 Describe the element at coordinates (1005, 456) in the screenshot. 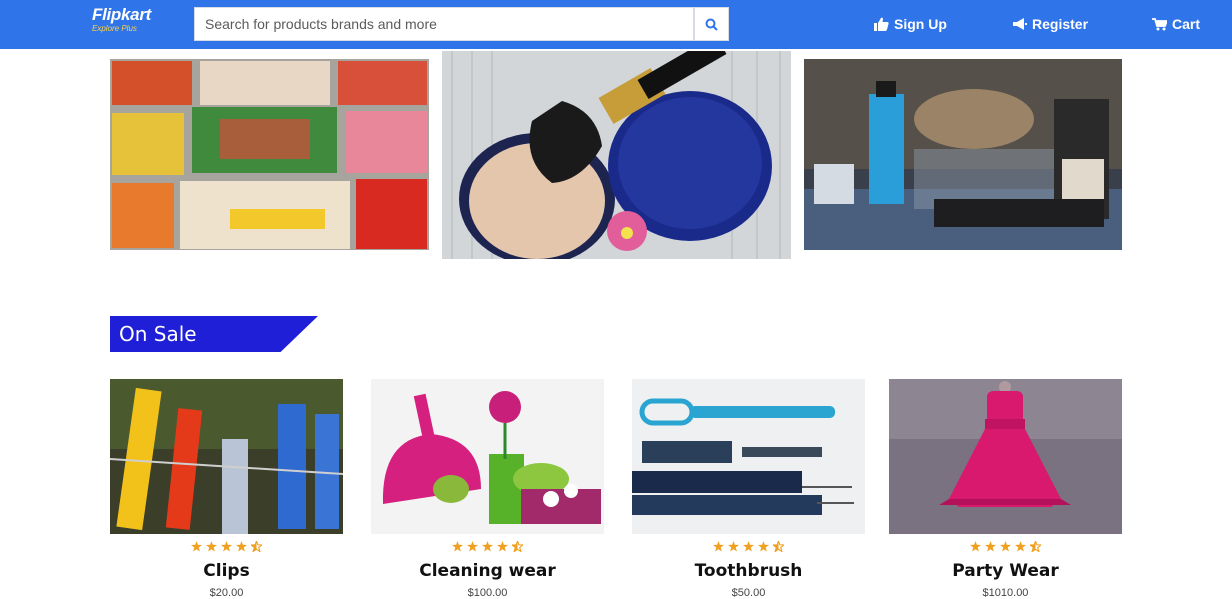

I see `product-image-party-wear` at that location.